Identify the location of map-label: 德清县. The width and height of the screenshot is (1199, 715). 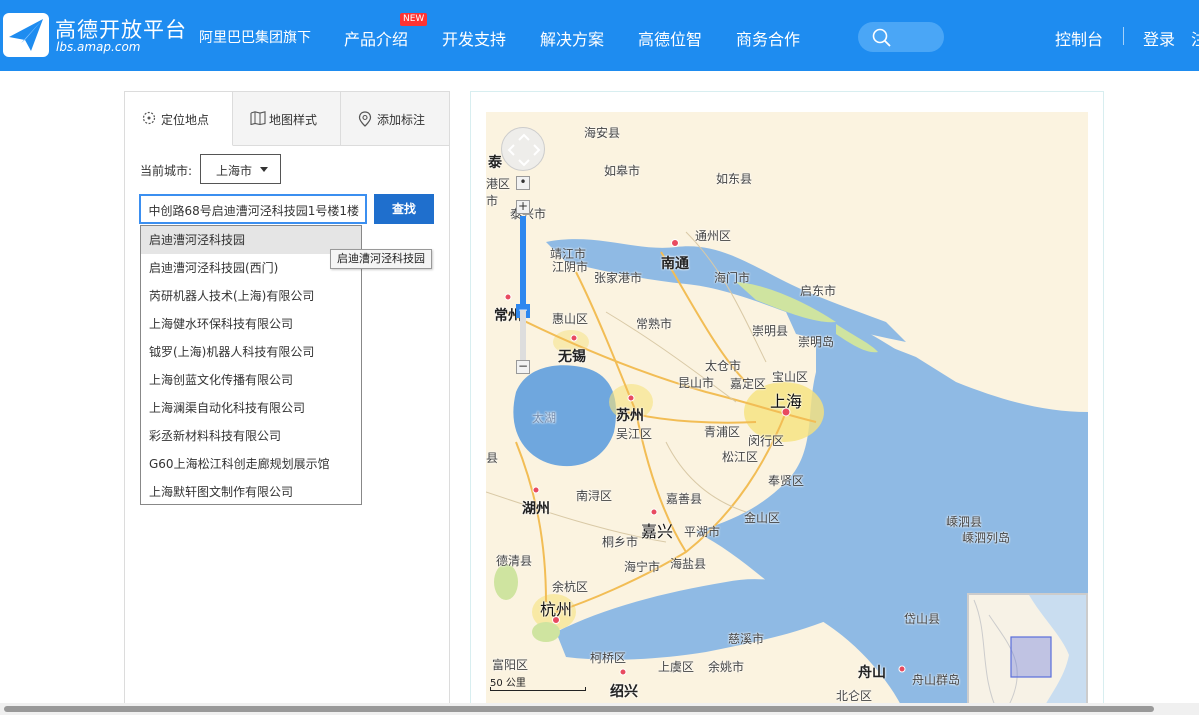
(514, 561).